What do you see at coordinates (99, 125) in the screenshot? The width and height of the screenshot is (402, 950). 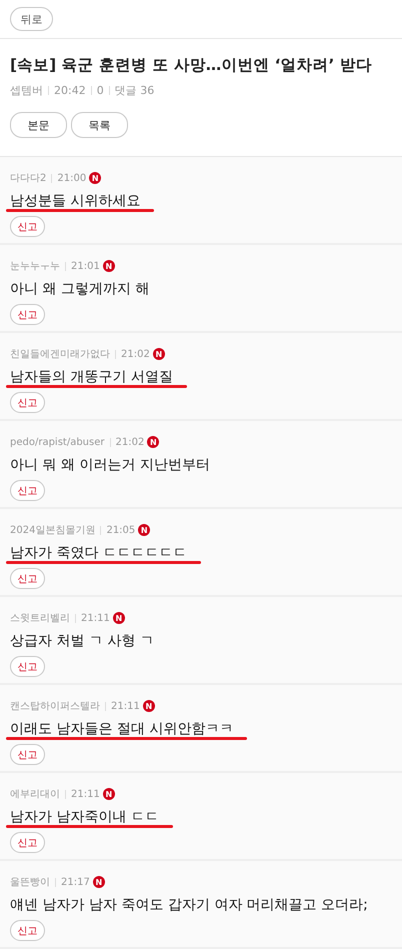 I see `nav-button: 목록` at bounding box center [99, 125].